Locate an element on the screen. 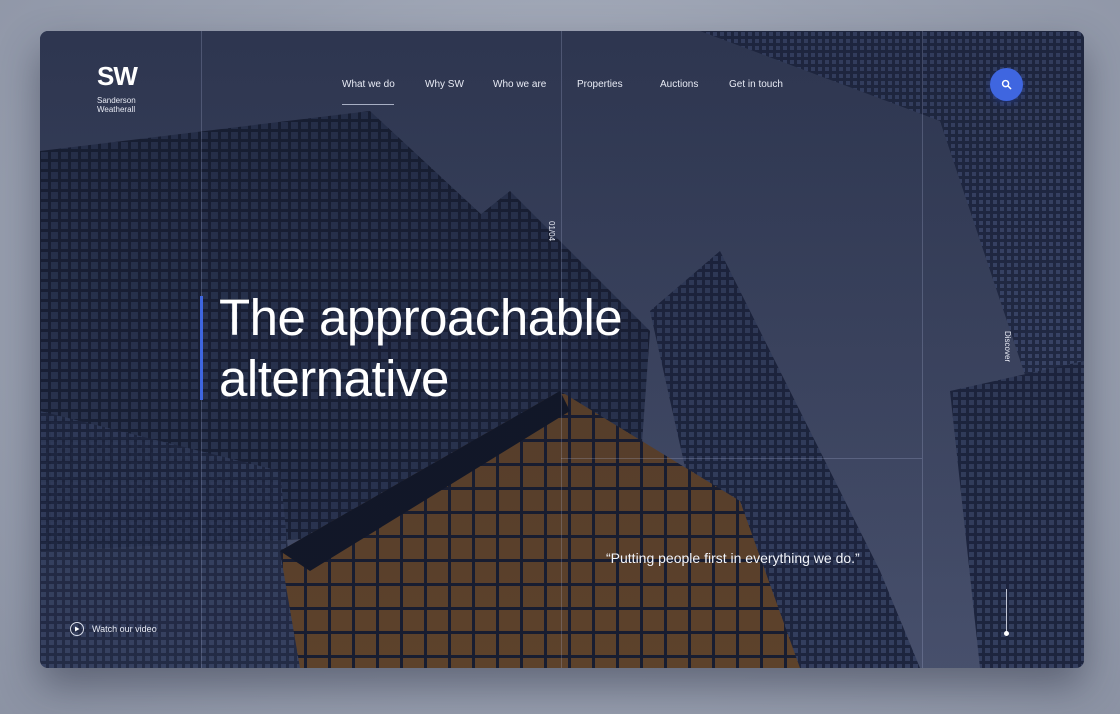 The height and width of the screenshot is (714, 1120). scroll-indicator-line is located at coordinates (1006, 611).